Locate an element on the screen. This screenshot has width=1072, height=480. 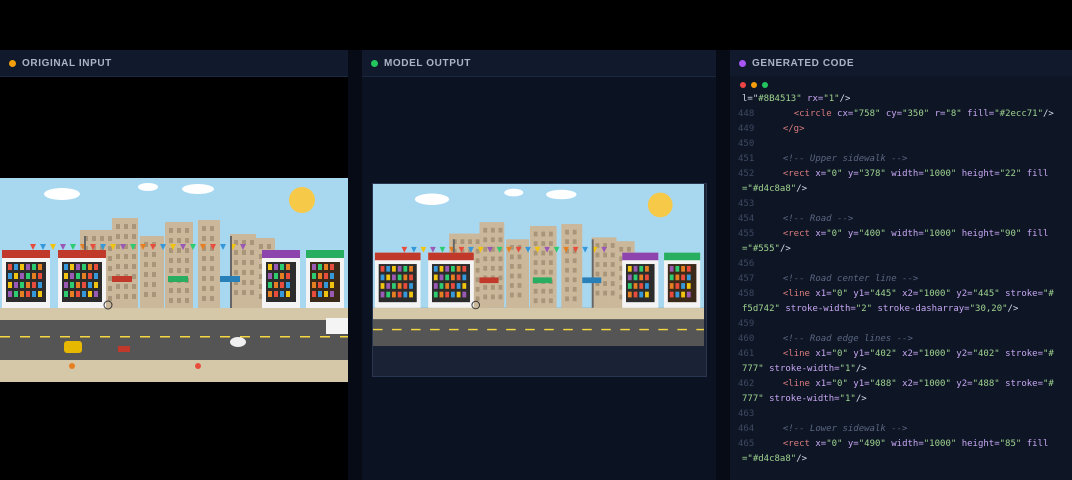
maximize-window-icon is located at coordinates (765, 85).